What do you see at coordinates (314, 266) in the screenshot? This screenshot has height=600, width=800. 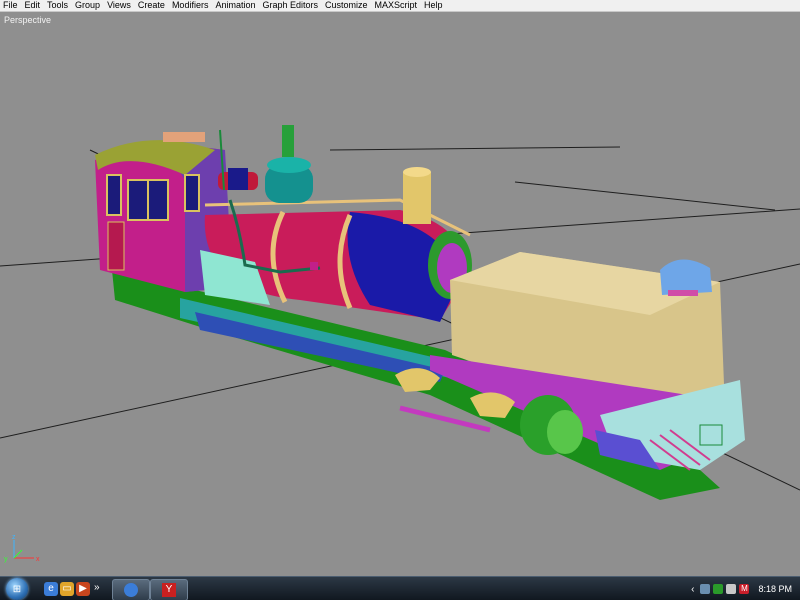 I see `valve` at bounding box center [314, 266].